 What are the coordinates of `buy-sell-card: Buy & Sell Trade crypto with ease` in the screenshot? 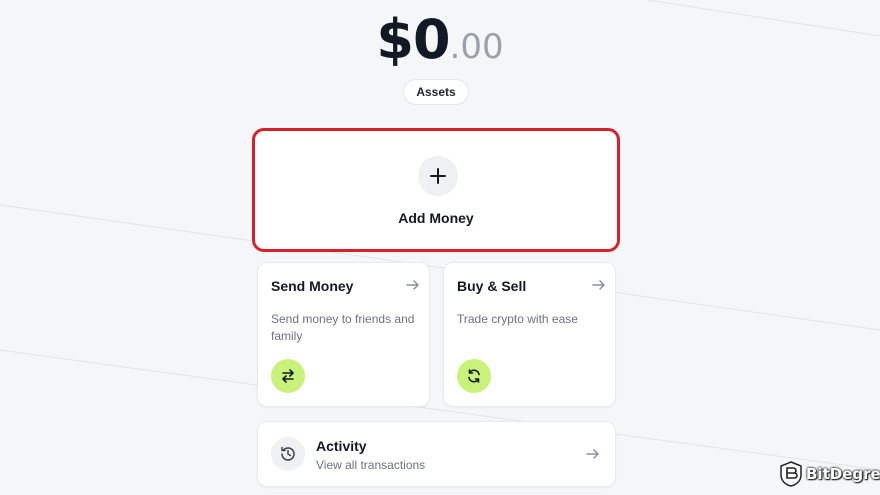 It's located at (529, 334).